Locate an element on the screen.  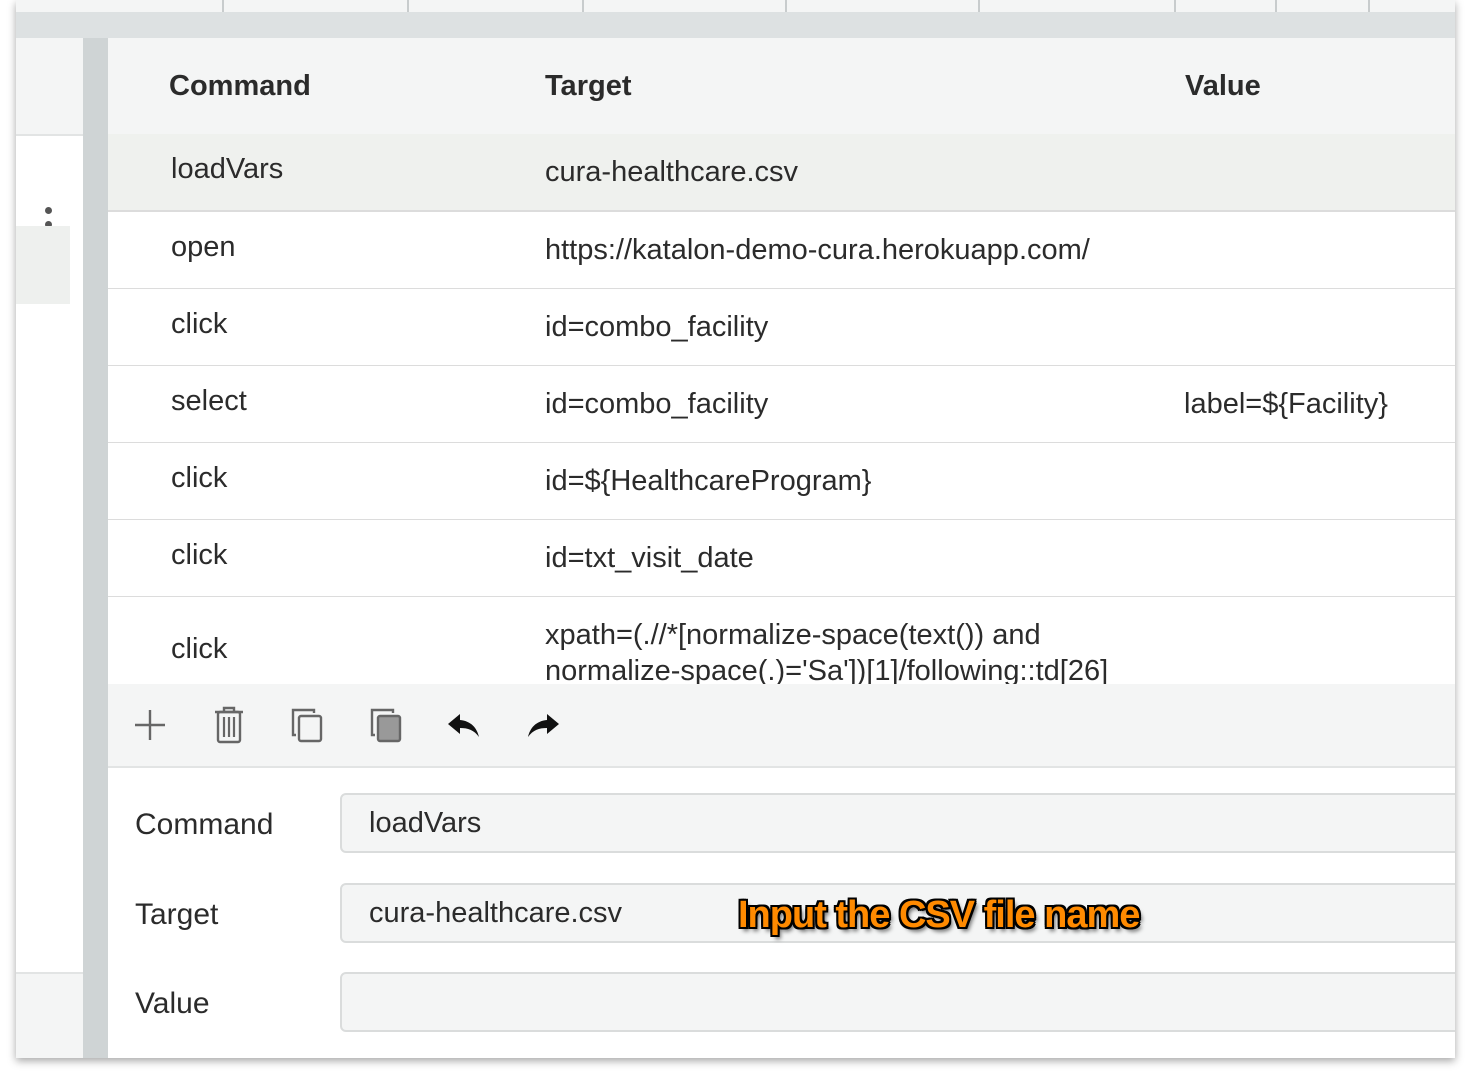
tab-strip is located at coordinates (735, 6).